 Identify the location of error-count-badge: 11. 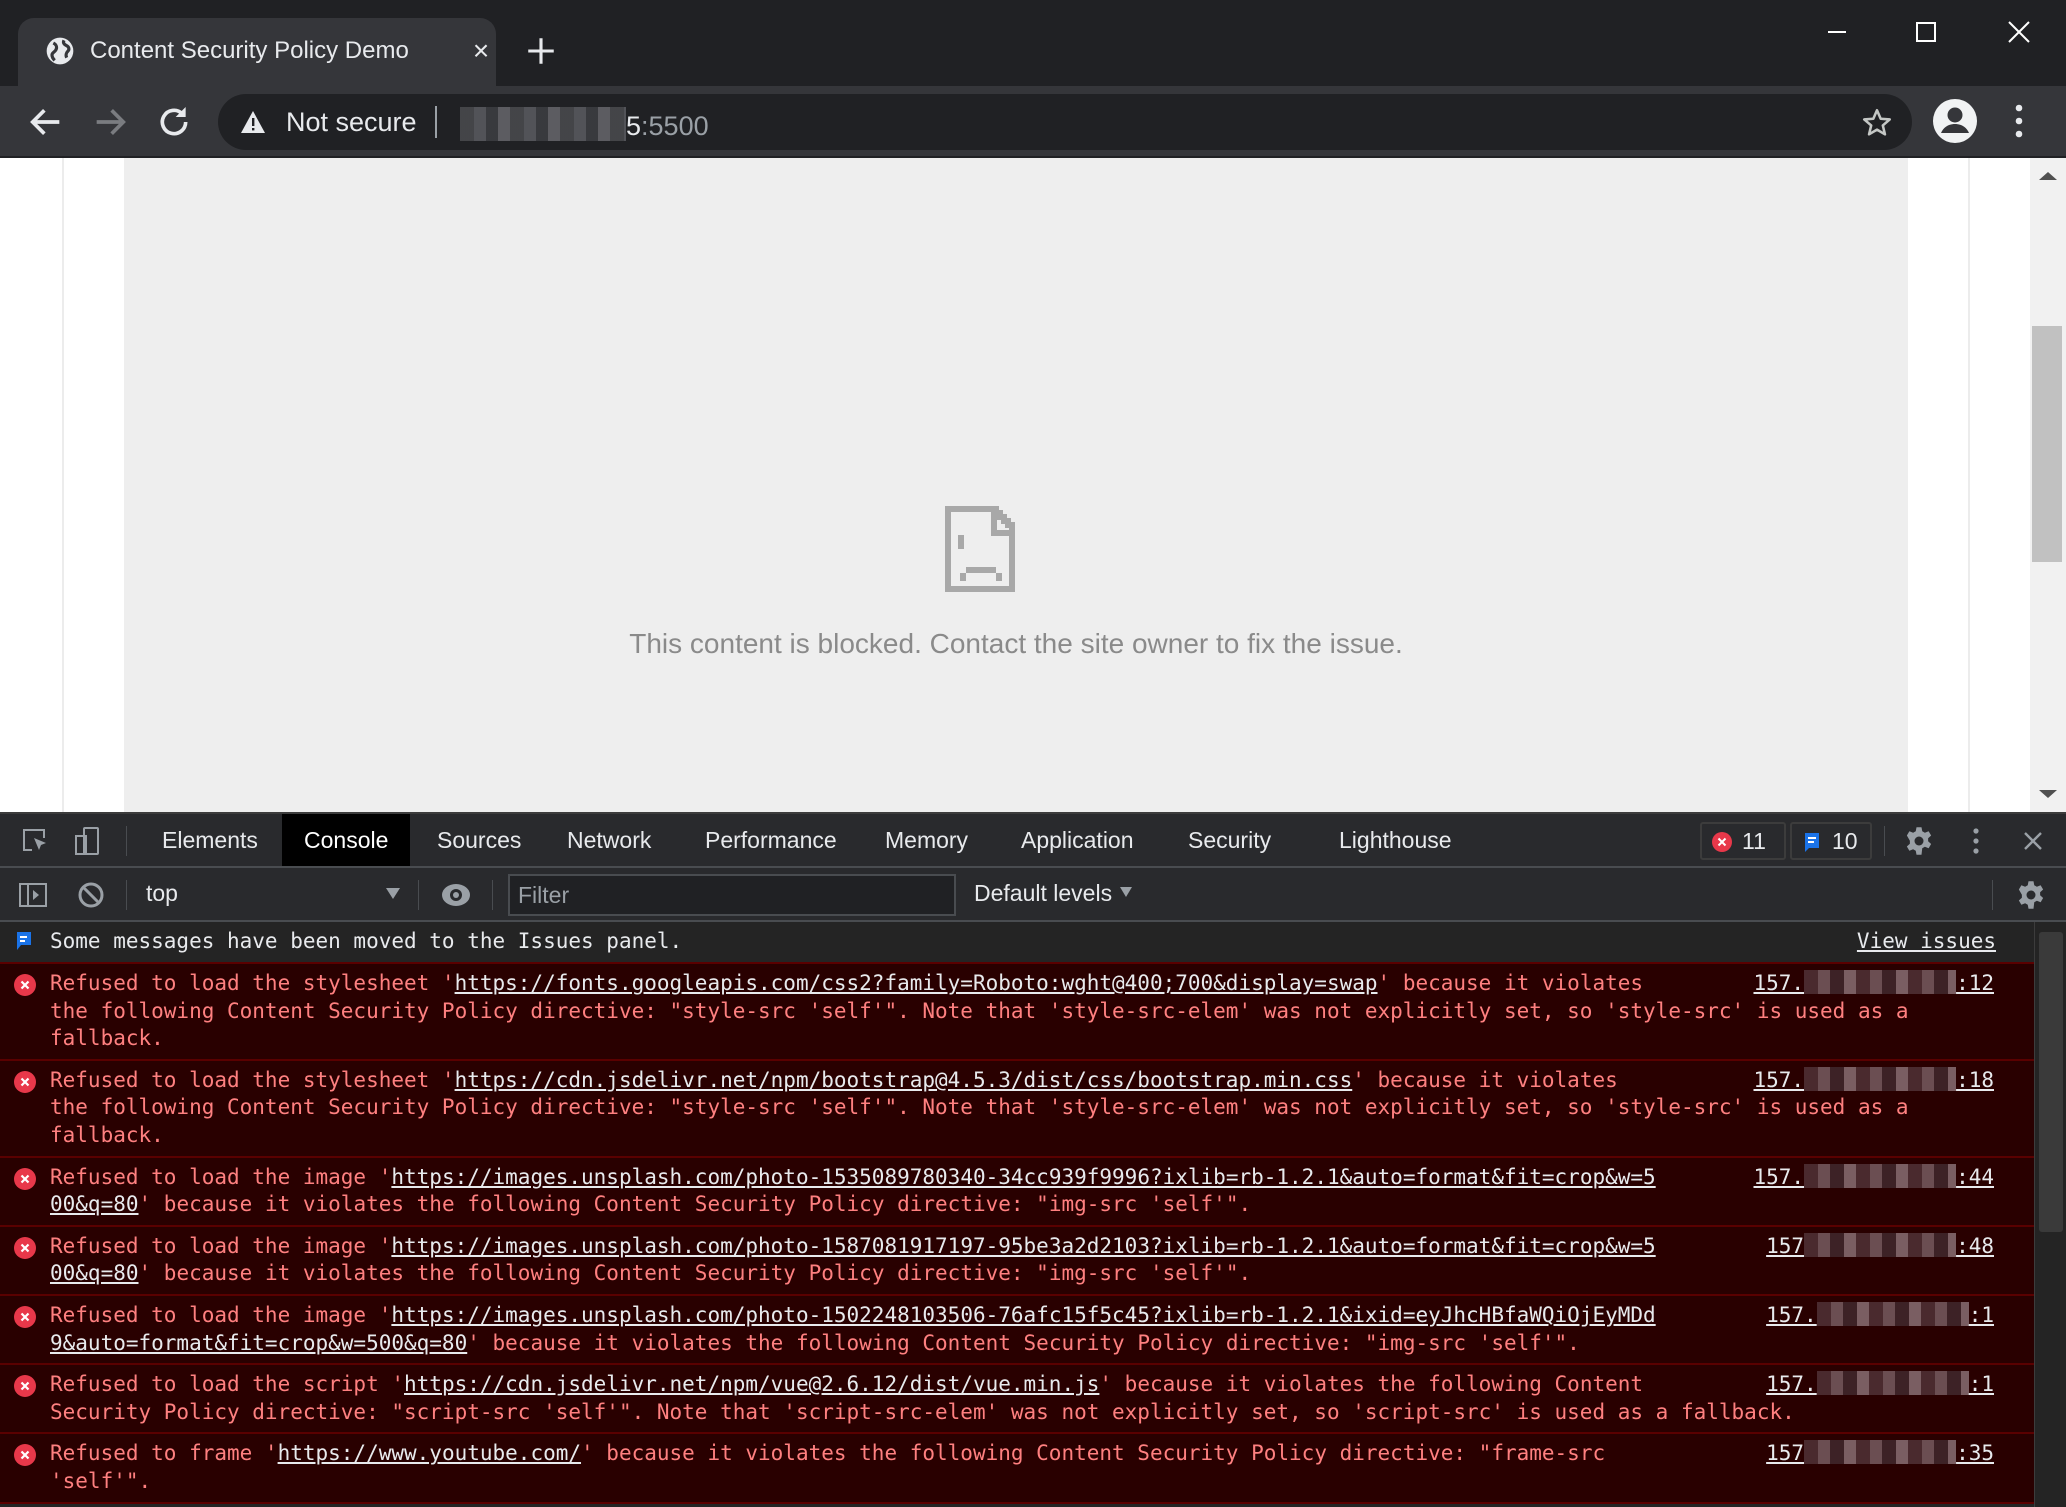
(1743, 841).